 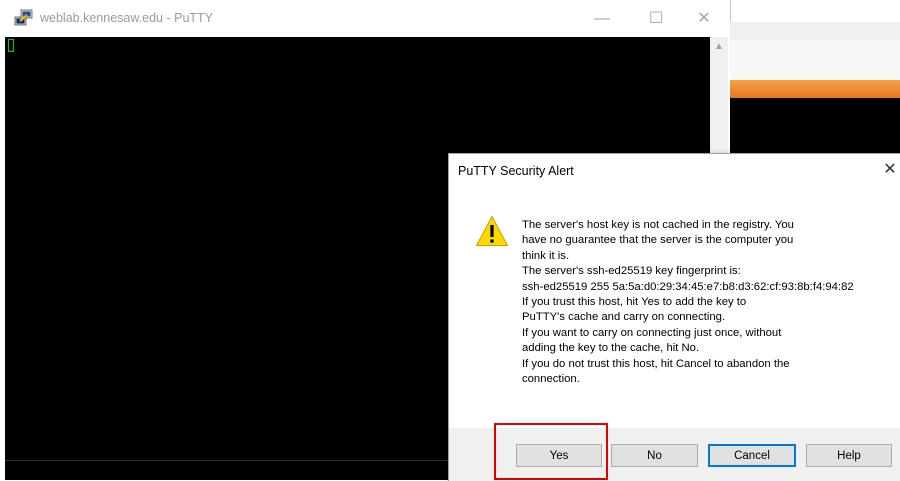 I want to click on close-button: ✕, so click(x=704, y=19).